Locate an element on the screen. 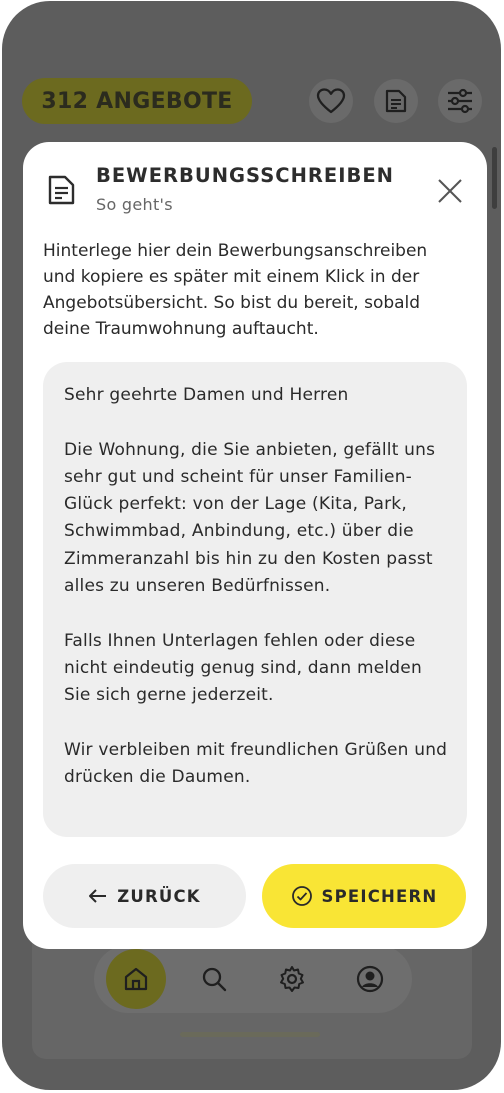 This screenshot has height=1093, width=504. bottom-navigation is located at coordinates (253, 979).